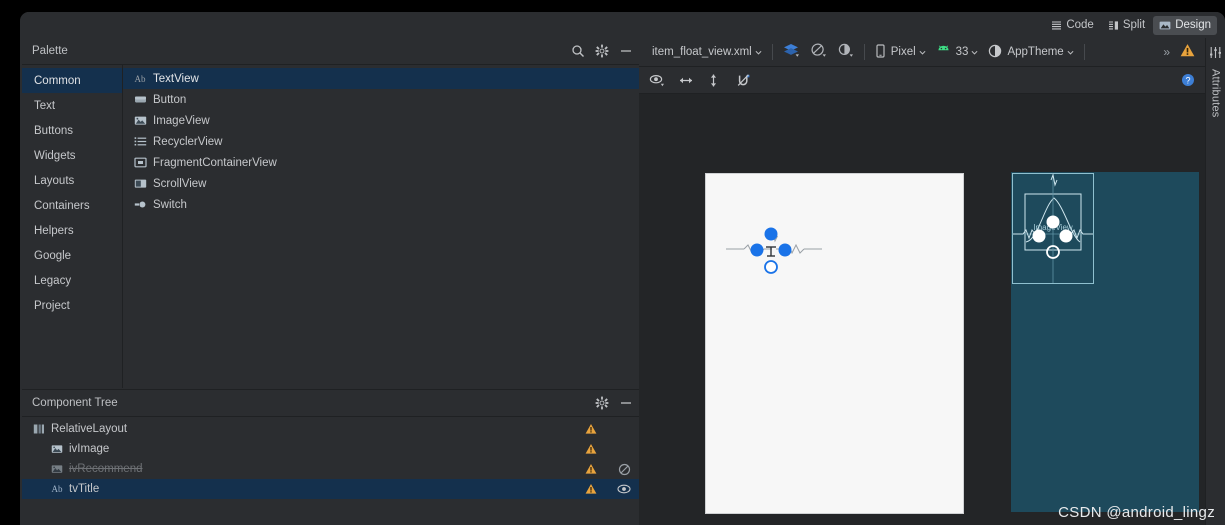 The height and width of the screenshot is (525, 1225). I want to click on theme-selector: AppTheme, so click(1030, 52).